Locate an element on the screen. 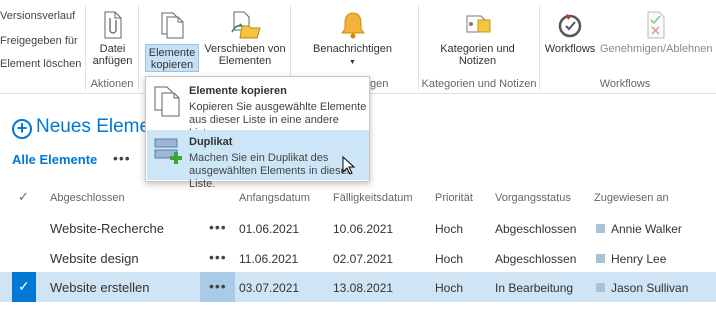  move-items-label-2: Elementen is located at coordinates (245, 61).